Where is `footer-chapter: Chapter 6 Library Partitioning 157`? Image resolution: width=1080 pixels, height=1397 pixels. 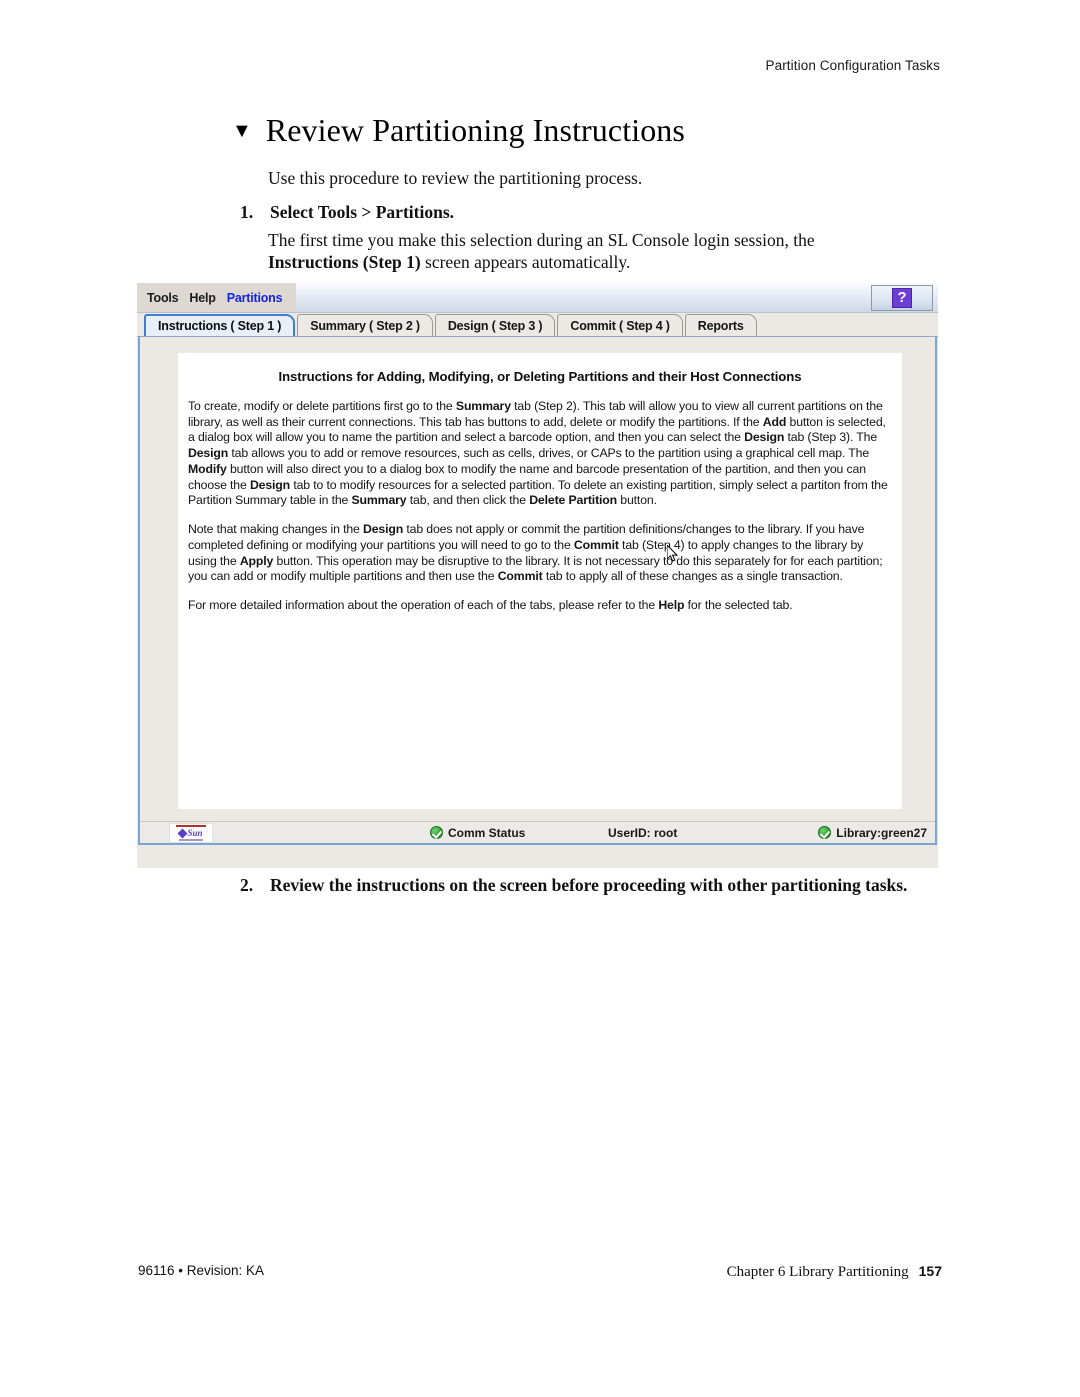
footer-chapter: Chapter 6 Library Partitioning 157 is located at coordinates (834, 1272).